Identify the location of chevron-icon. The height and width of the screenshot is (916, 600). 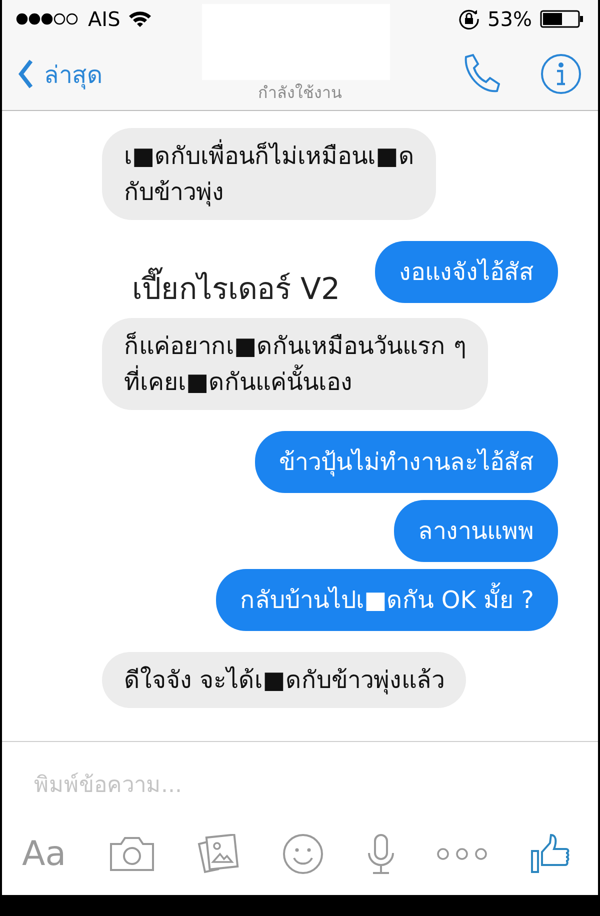
(26, 74).